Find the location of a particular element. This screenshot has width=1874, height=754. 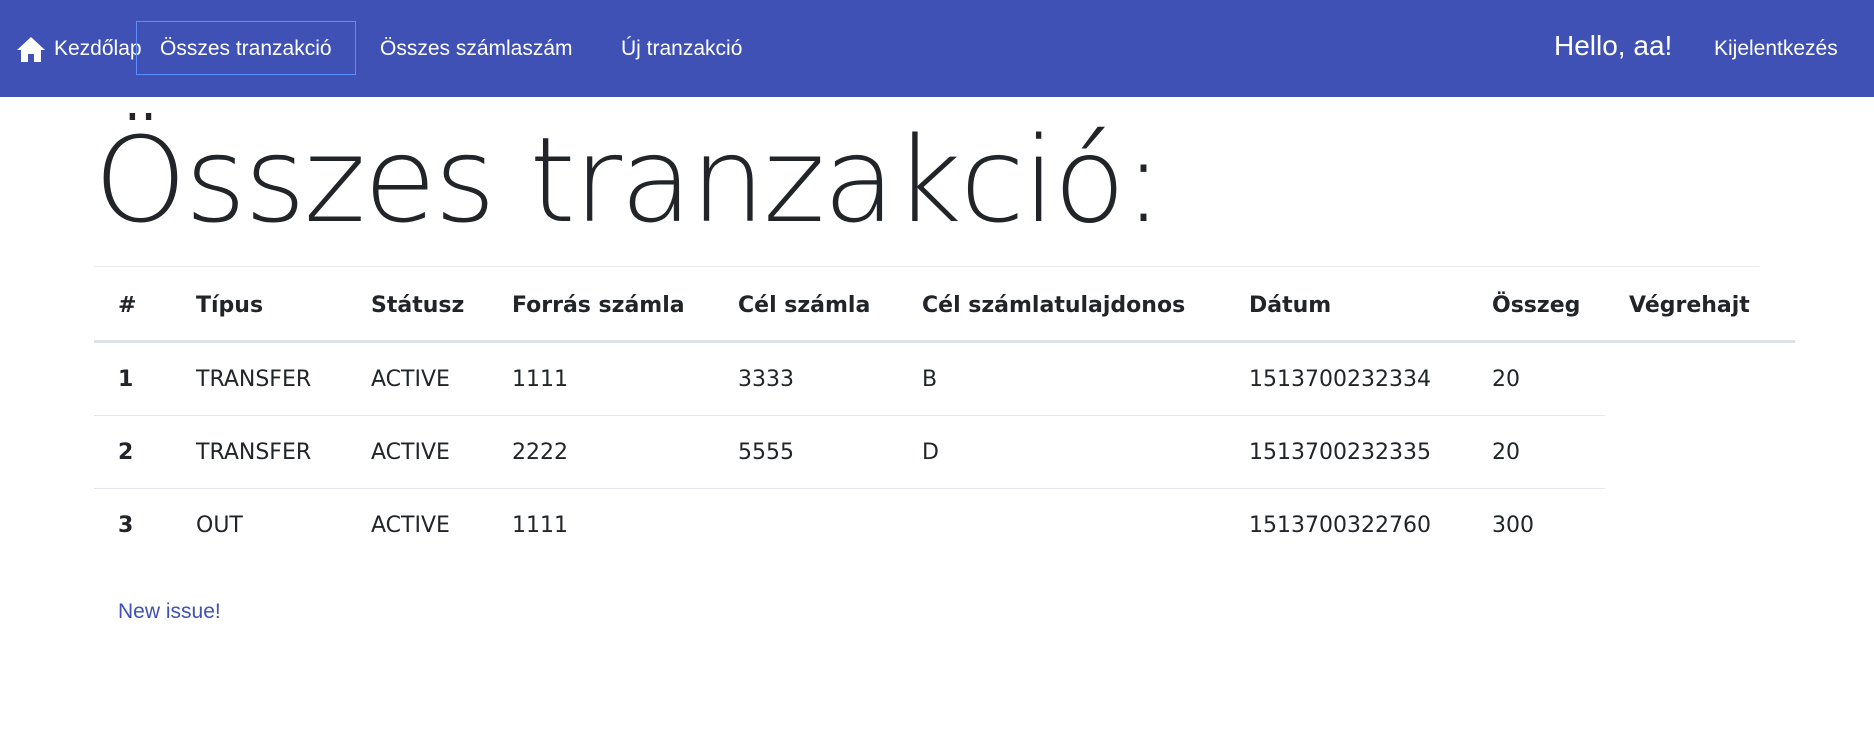

row-date: 1513700322760 is located at coordinates (1340, 525).